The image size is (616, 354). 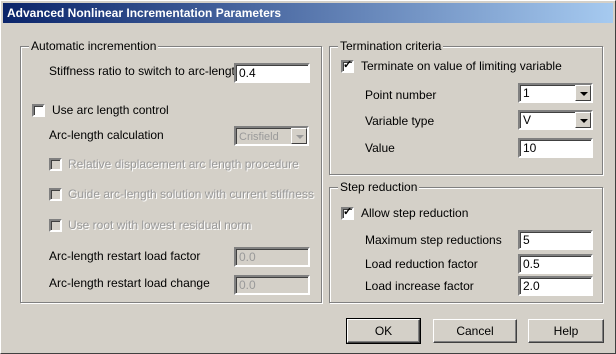 What do you see at coordinates (421, 264) in the screenshot?
I see `load-reduction-factor-label: Load reduction factor` at bounding box center [421, 264].